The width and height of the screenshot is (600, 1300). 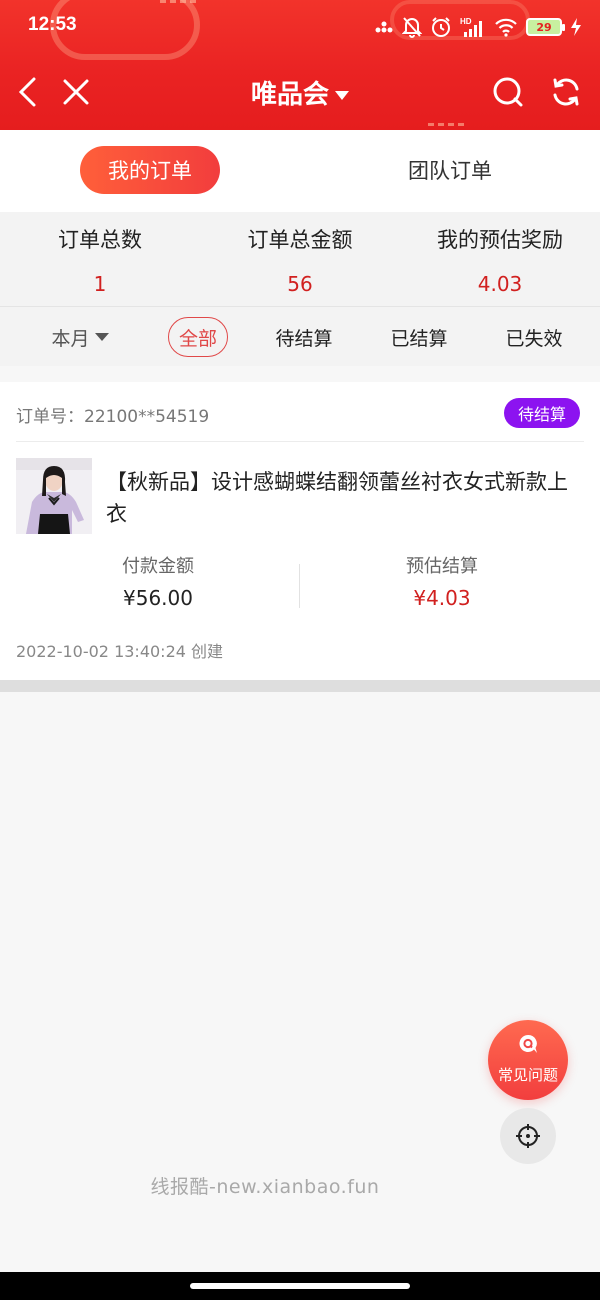 What do you see at coordinates (100, 240) in the screenshot?
I see `stat-label: 订单总数` at bounding box center [100, 240].